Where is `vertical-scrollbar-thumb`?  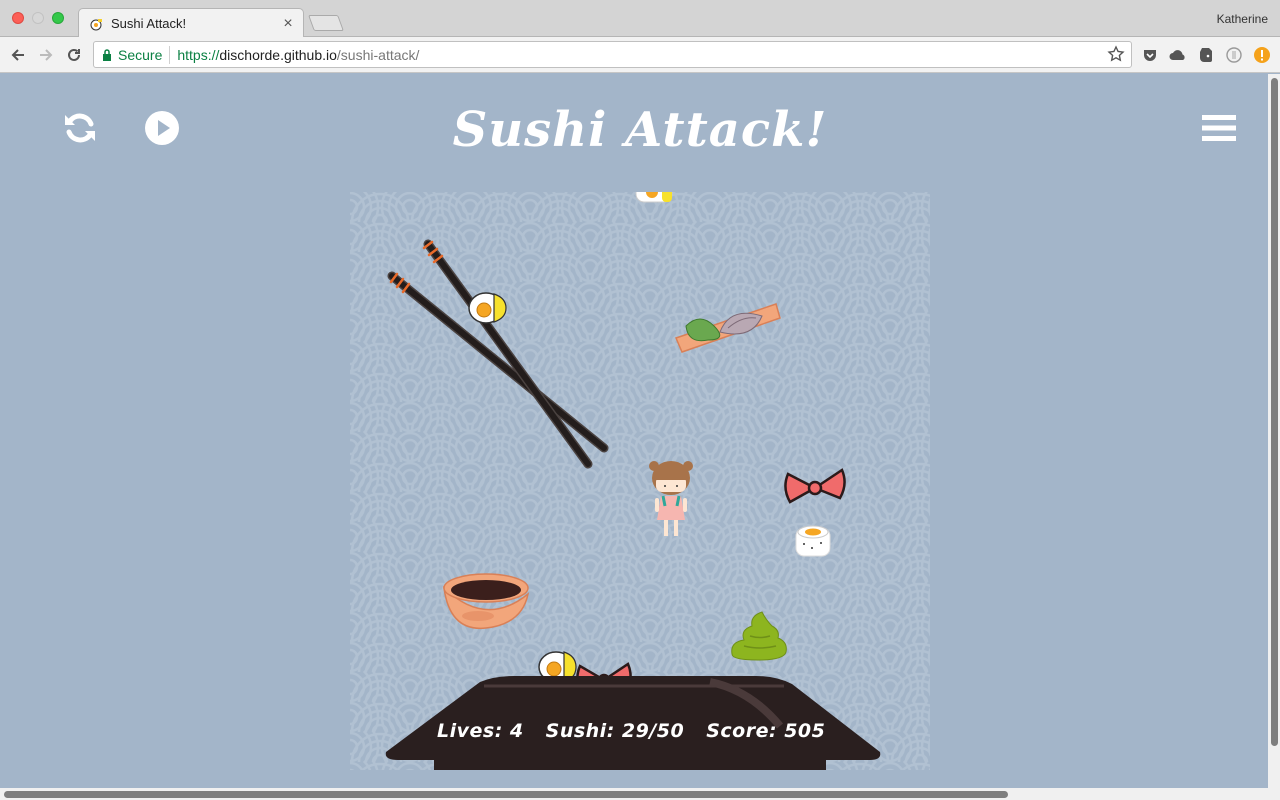
vertical-scrollbar-thumb is located at coordinates (1274, 412).